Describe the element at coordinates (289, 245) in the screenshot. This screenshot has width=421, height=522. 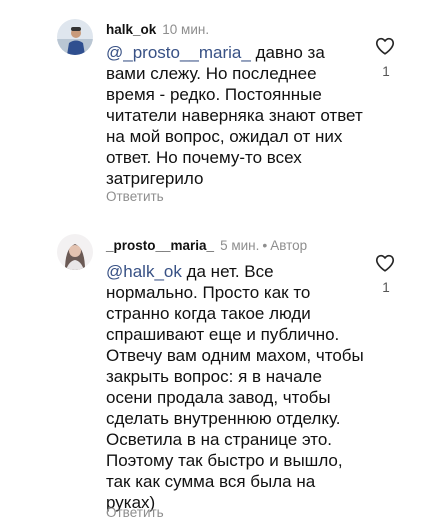
I see `author-badge: Автор` at that location.